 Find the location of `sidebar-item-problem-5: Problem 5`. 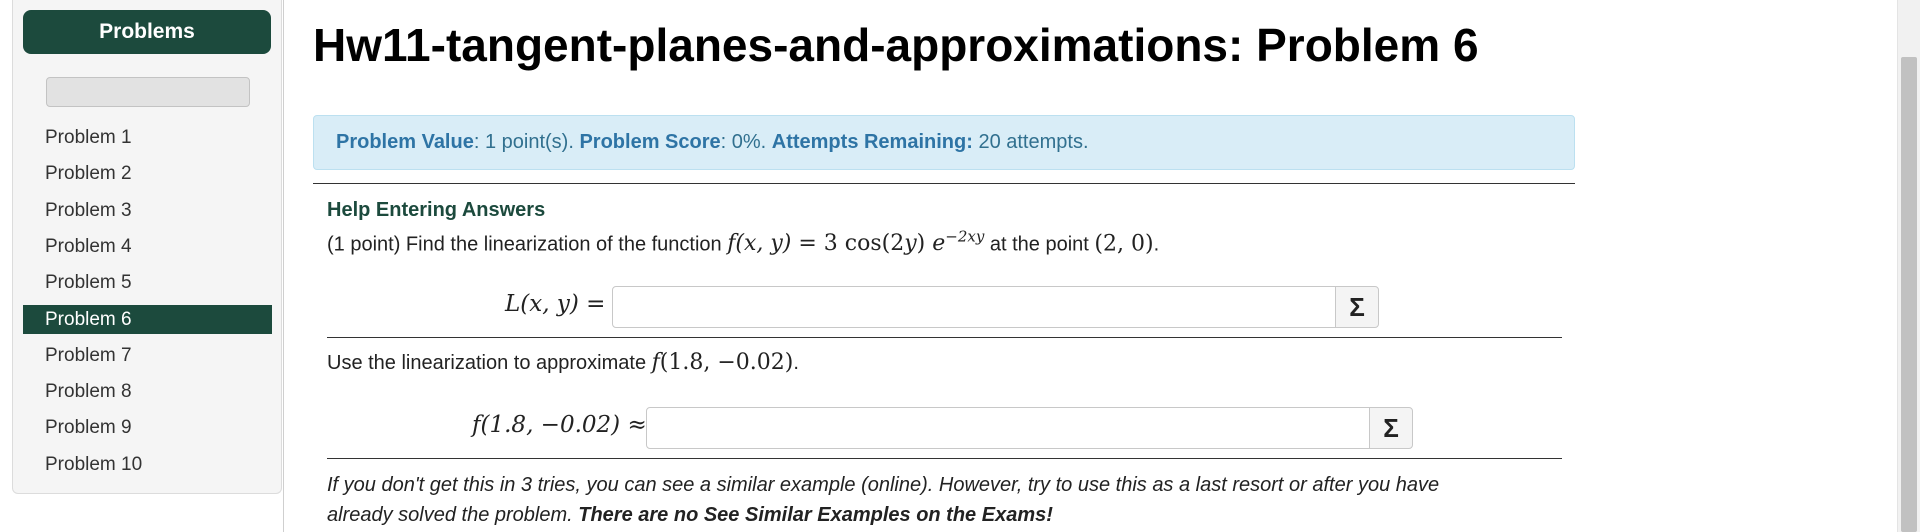

sidebar-item-problem-5: Problem 5 is located at coordinates (147, 287).